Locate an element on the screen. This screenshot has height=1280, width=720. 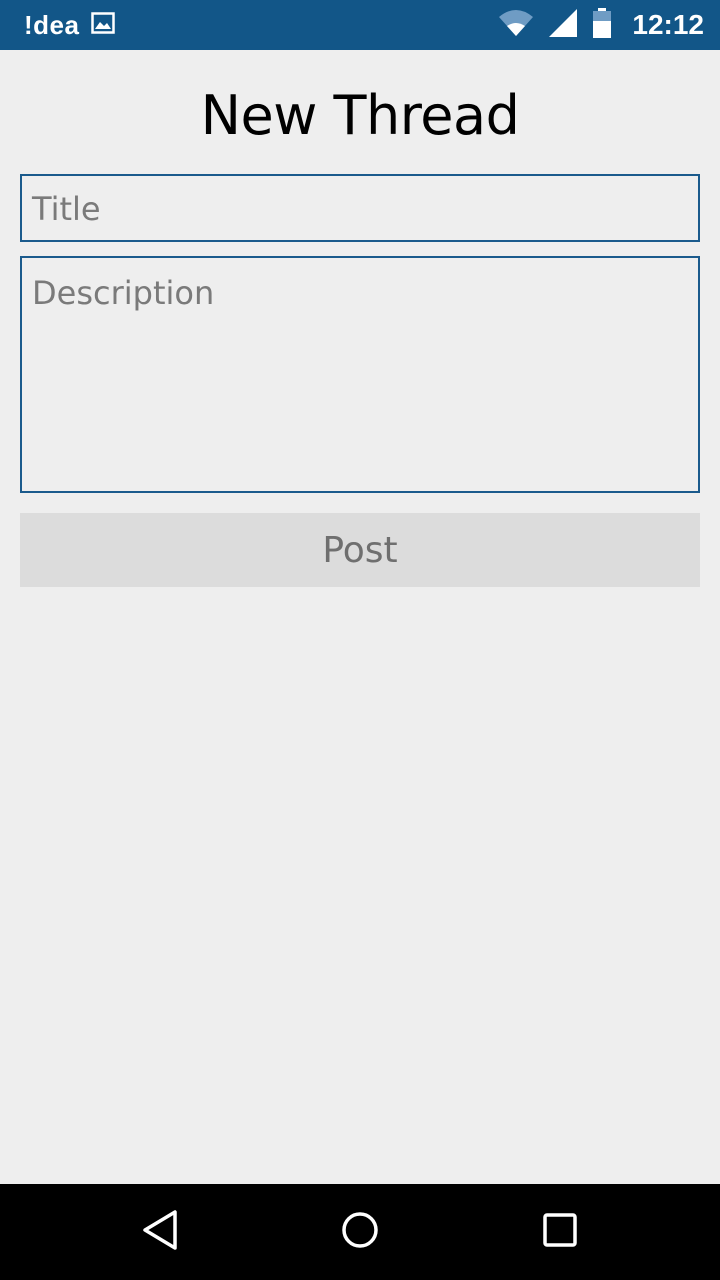
back-button is located at coordinates (160, 1232).